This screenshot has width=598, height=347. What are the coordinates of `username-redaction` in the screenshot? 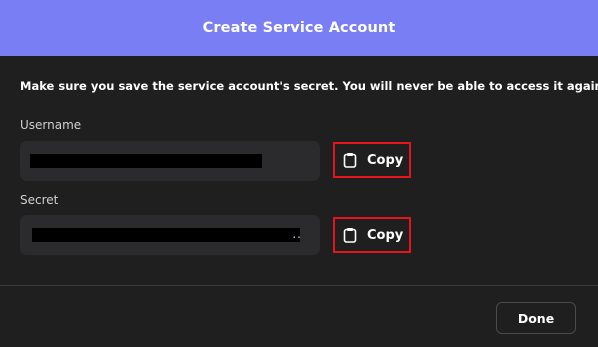 It's located at (146, 161).